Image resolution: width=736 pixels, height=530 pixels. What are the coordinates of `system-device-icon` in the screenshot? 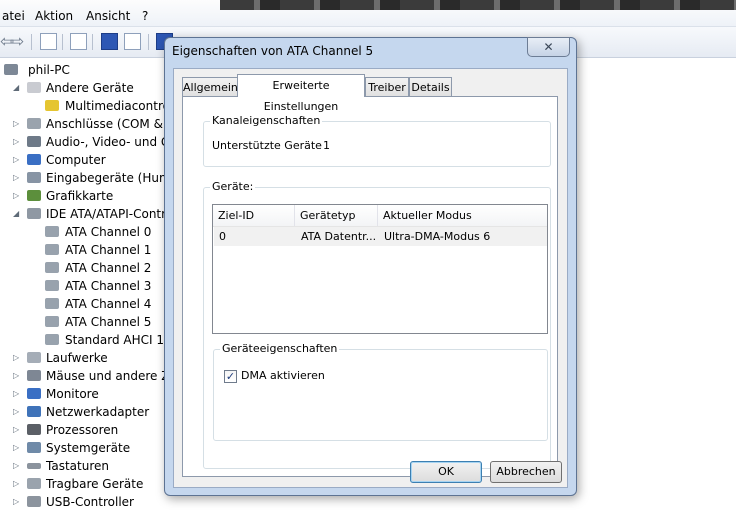 It's located at (34, 447).